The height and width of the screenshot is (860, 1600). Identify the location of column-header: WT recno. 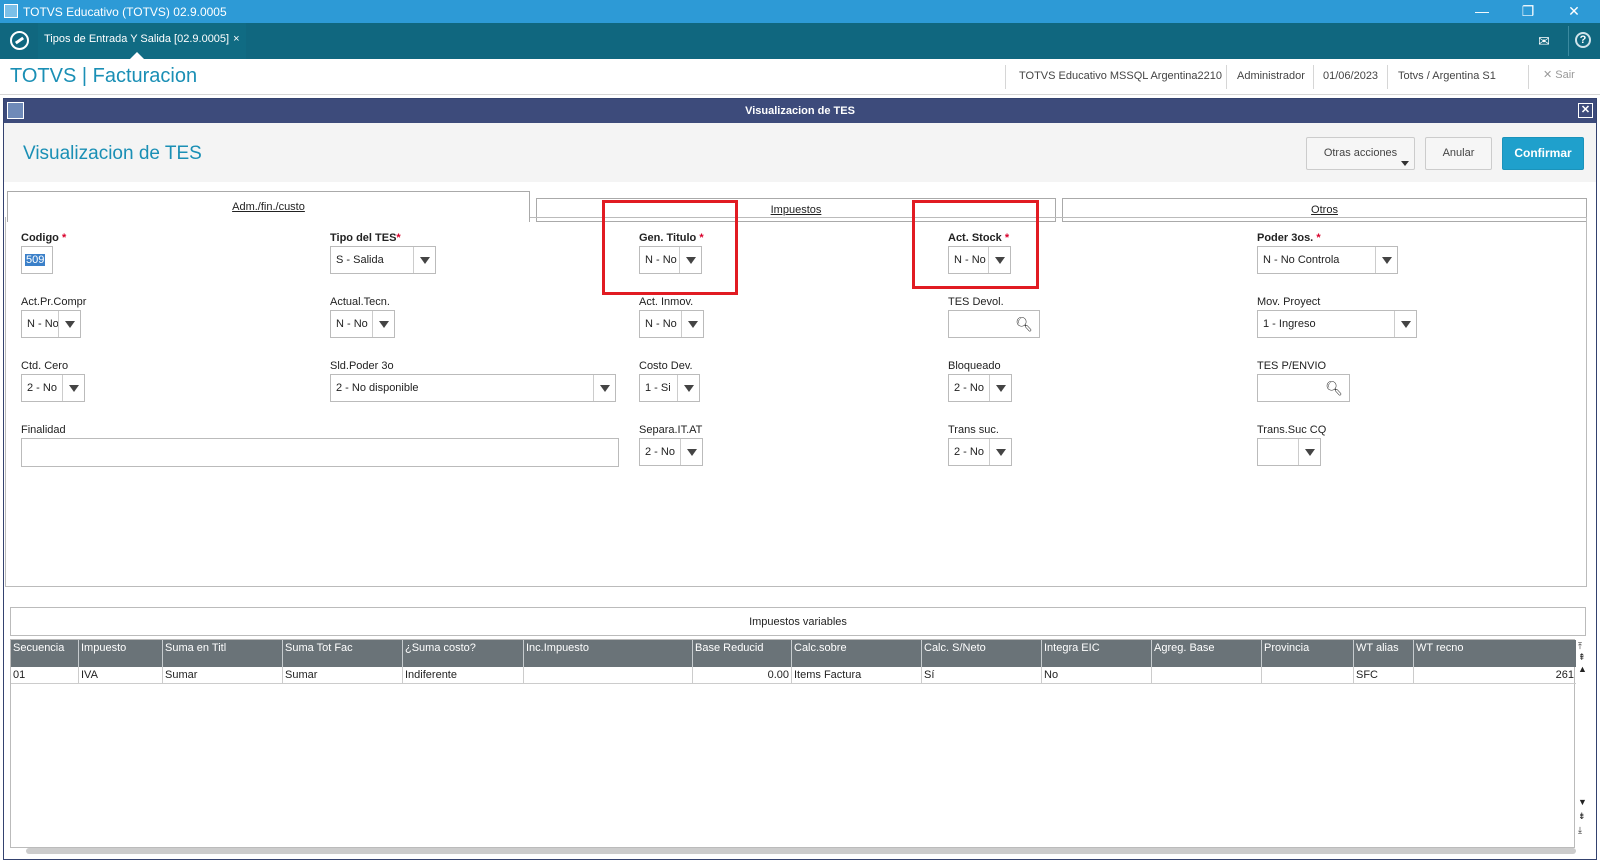
(1495, 653).